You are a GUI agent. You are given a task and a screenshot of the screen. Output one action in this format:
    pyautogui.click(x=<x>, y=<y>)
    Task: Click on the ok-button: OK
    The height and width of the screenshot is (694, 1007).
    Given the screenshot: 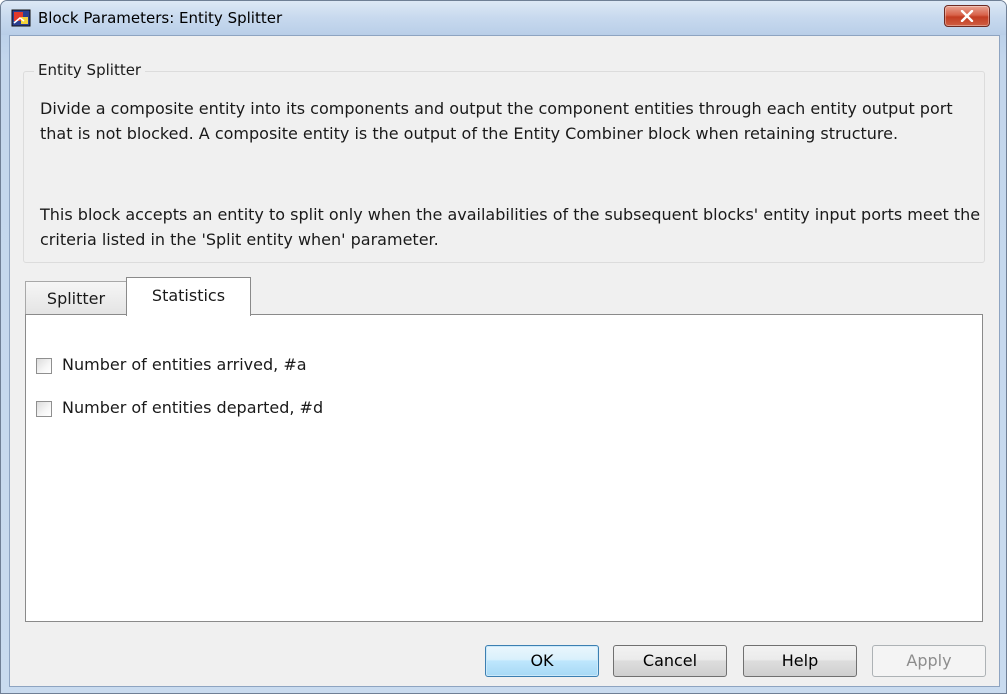 What is the action you would take?
    pyautogui.click(x=542, y=661)
    